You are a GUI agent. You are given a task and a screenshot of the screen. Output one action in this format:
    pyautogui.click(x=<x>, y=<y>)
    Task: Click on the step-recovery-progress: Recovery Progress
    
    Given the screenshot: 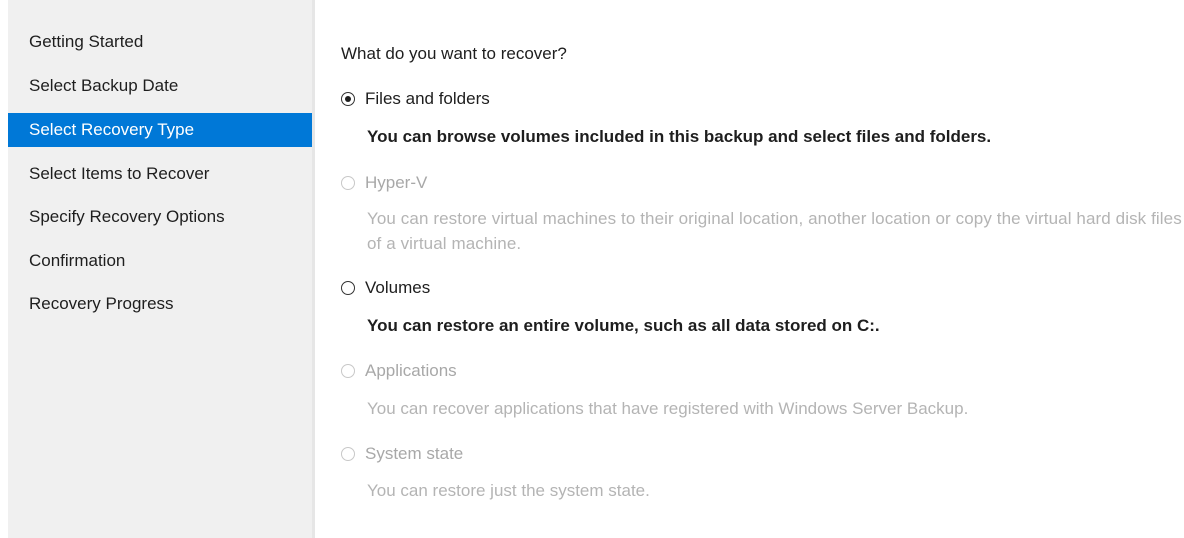 What is the action you would take?
    pyautogui.click(x=160, y=304)
    